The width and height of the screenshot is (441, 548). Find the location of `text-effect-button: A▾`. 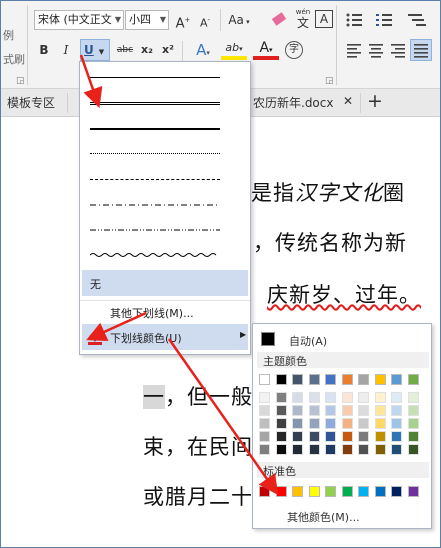

text-effect-button: A▾ is located at coordinates (203, 50).